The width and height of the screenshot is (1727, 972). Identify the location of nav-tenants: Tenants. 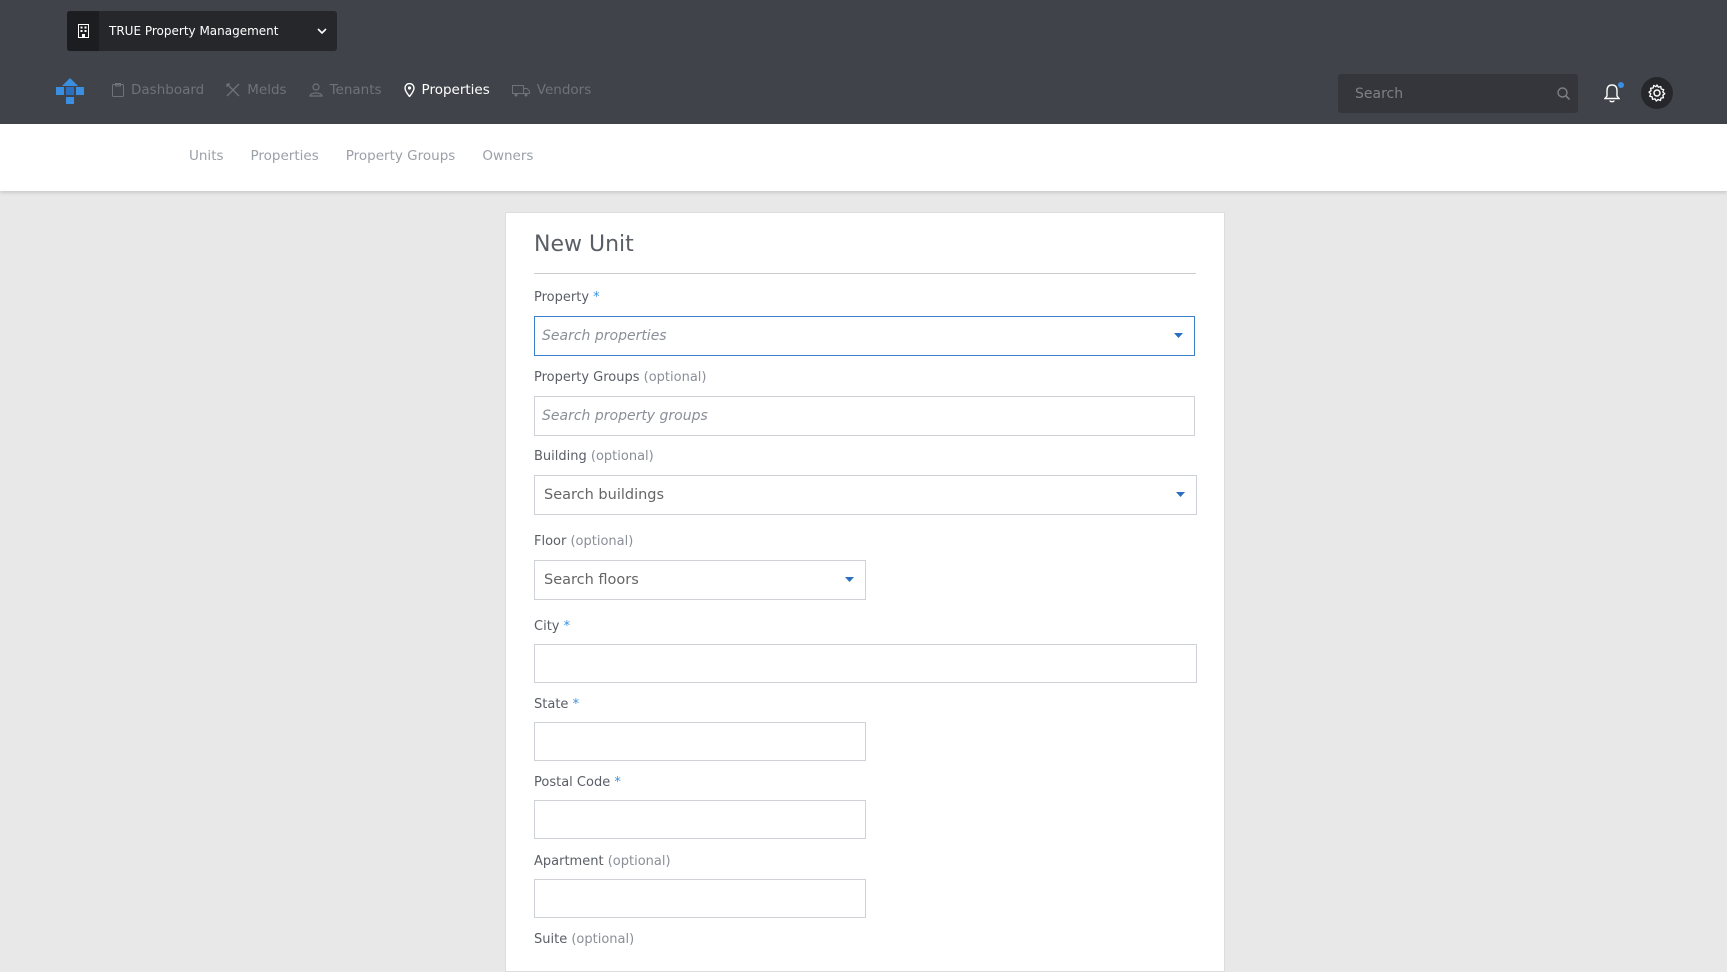
(345, 90).